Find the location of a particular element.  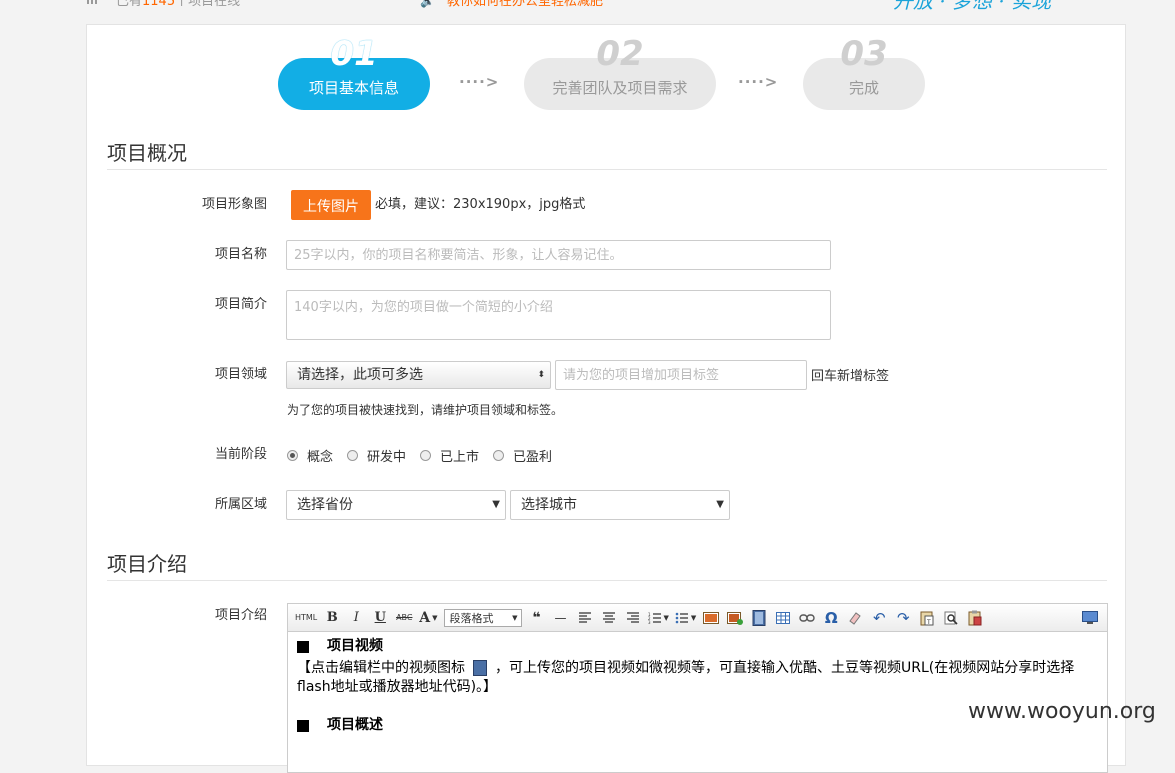

step-label: 完成 is located at coordinates (863, 88).